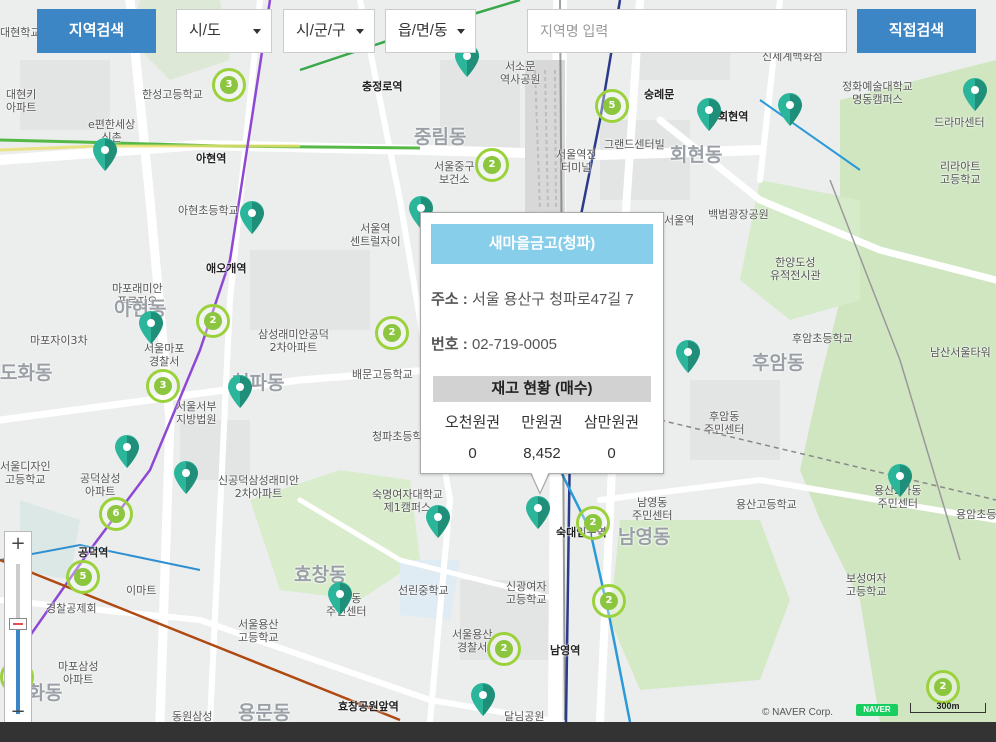 Image resolution: width=996 pixels, height=742 pixels. What do you see at coordinates (687, 31) in the screenshot?
I see `region-name-input` at bounding box center [687, 31].